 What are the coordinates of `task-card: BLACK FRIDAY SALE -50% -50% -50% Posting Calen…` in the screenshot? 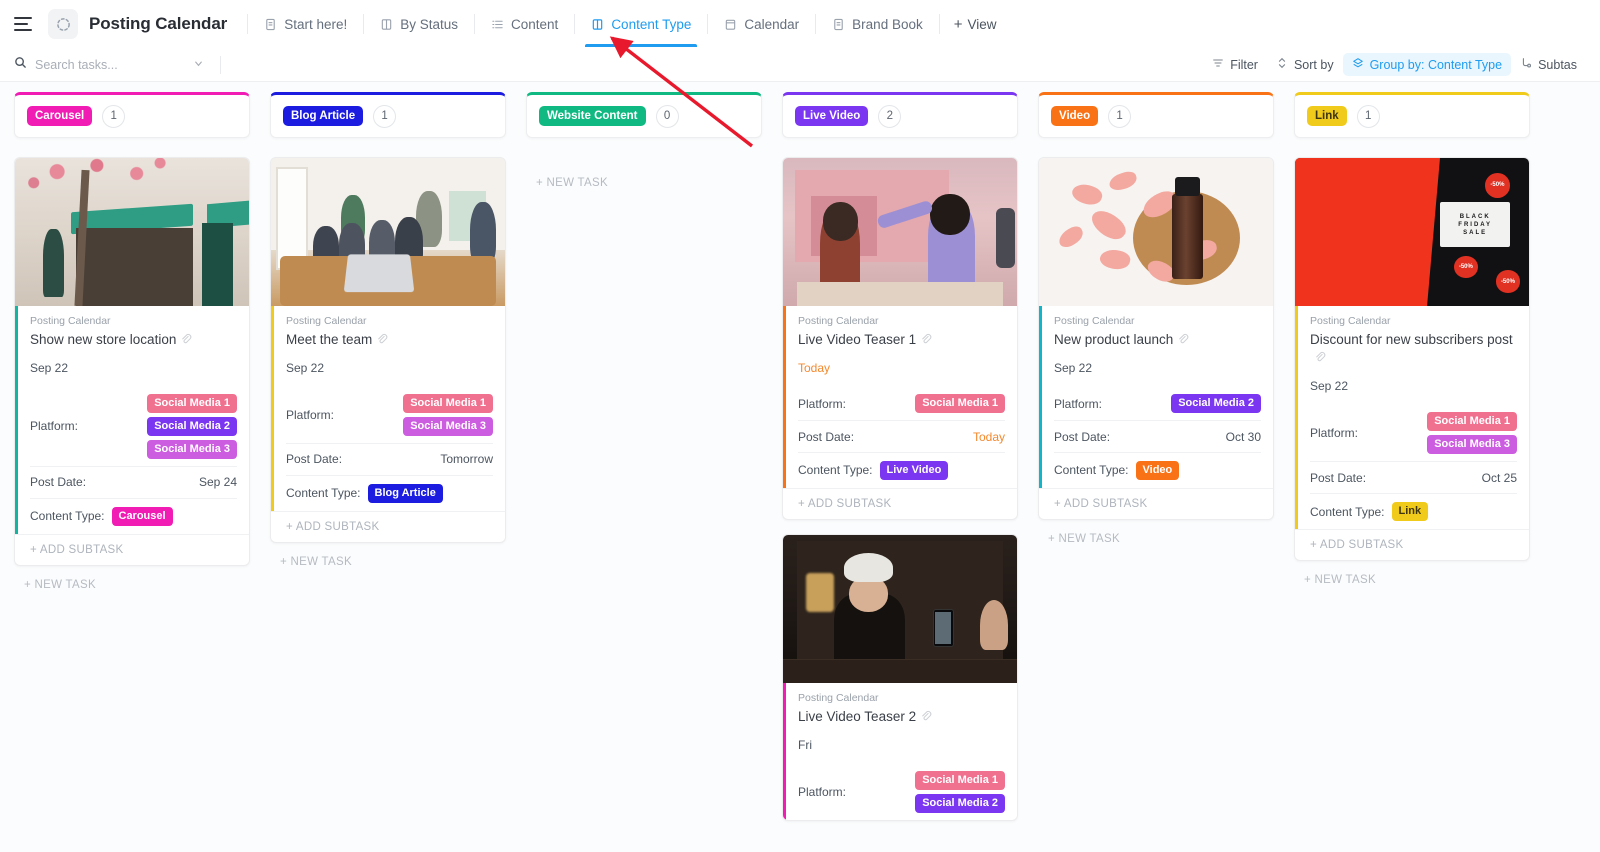 It's located at (1412, 359).